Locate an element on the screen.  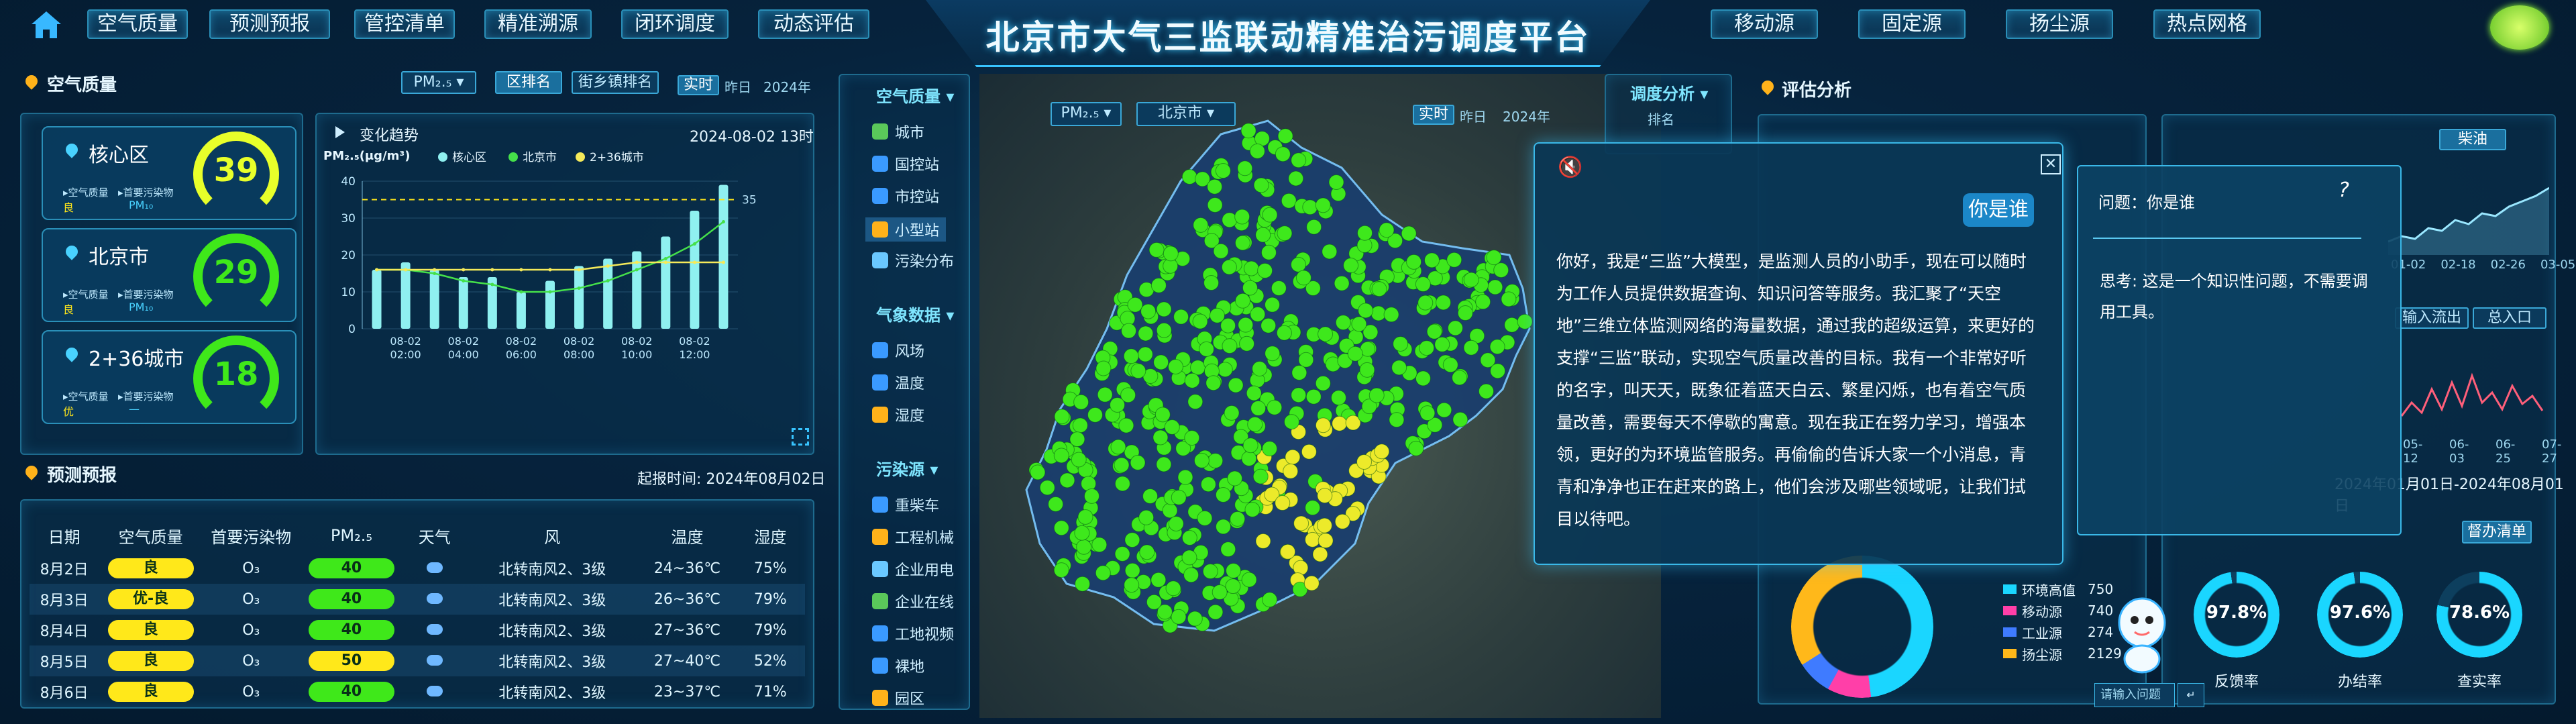
schedule-title: 调度分析 ▾ is located at coordinates (1669, 92).